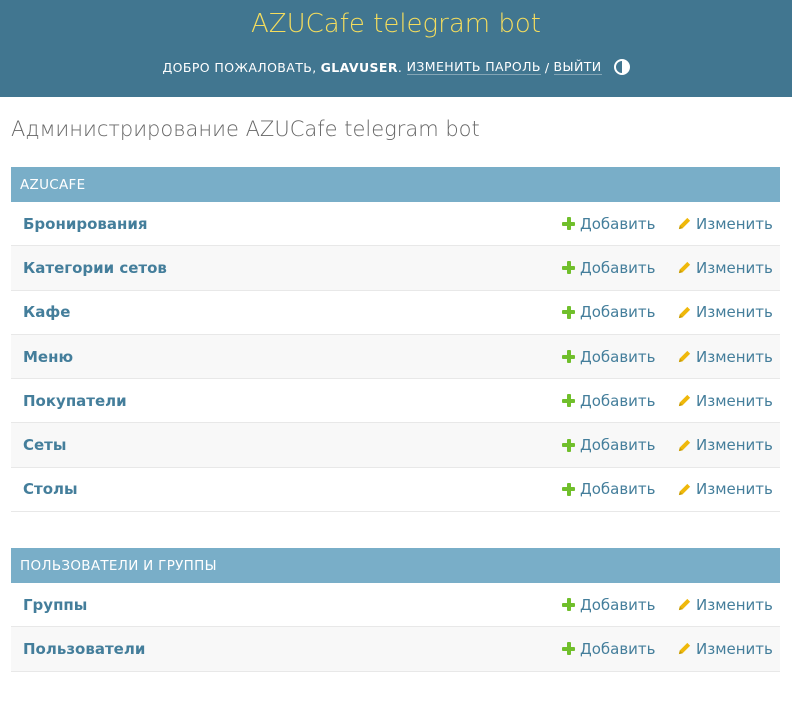 The image size is (792, 702). What do you see at coordinates (396, 24) in the screenshot?
I see `site-branding: AZUCafe telegram bot` at bounding box center [396, 24].